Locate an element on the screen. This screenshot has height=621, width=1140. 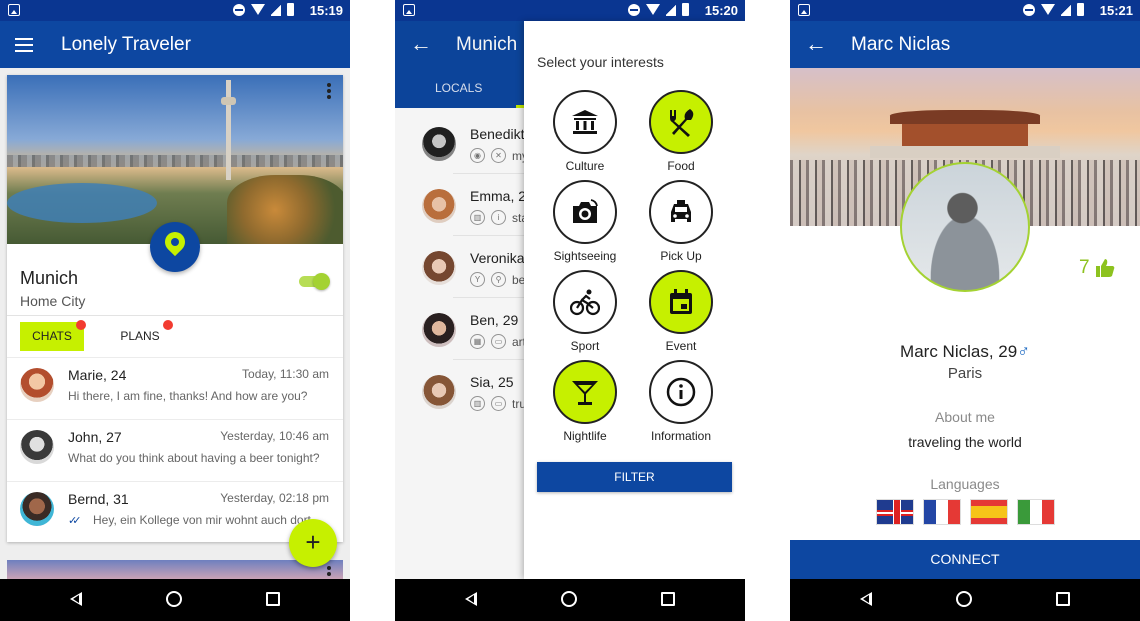
museum-icon is located at coordinates (585, 122).